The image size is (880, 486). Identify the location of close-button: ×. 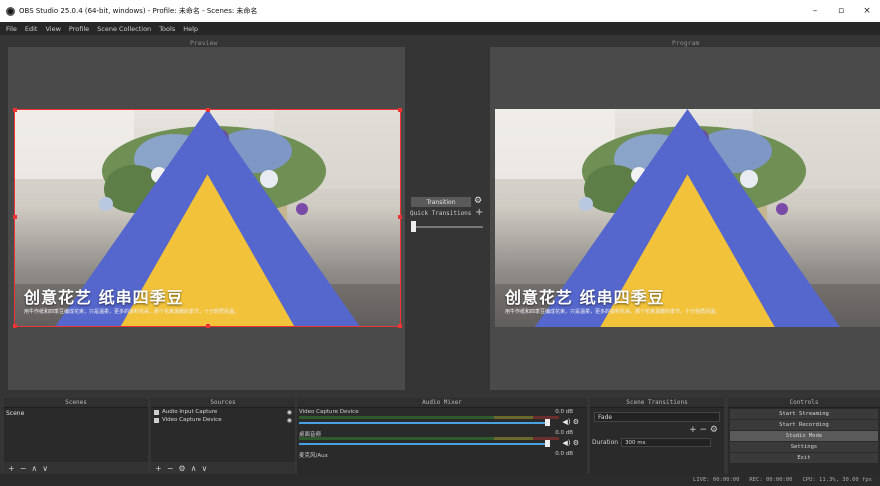
(867, 11).